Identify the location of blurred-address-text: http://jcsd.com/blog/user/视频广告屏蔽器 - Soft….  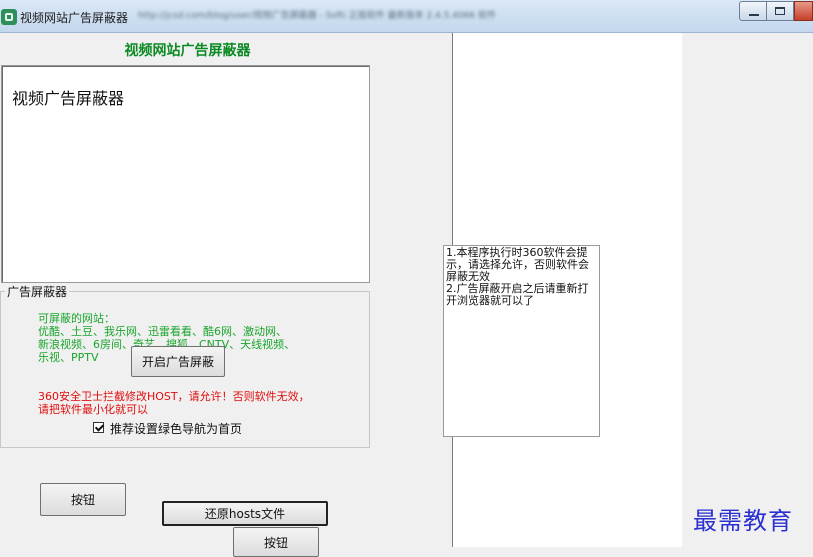
(317, 16).